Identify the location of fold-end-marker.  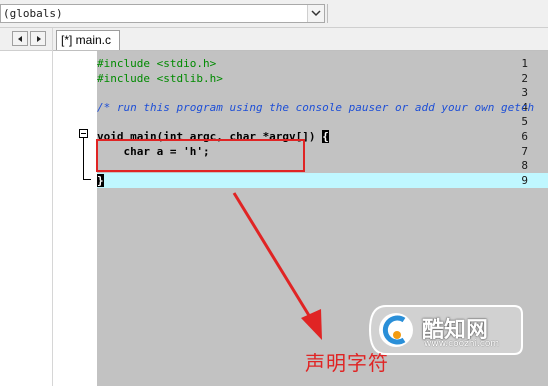
(87, 179).